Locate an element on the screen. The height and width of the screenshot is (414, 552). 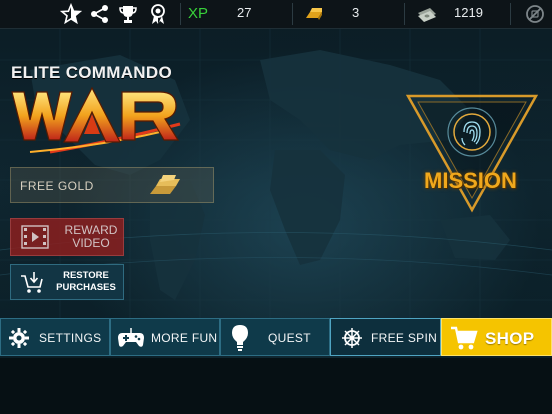
reward-video-label: REWARD VIDEO is located at coordinates (91, 237).